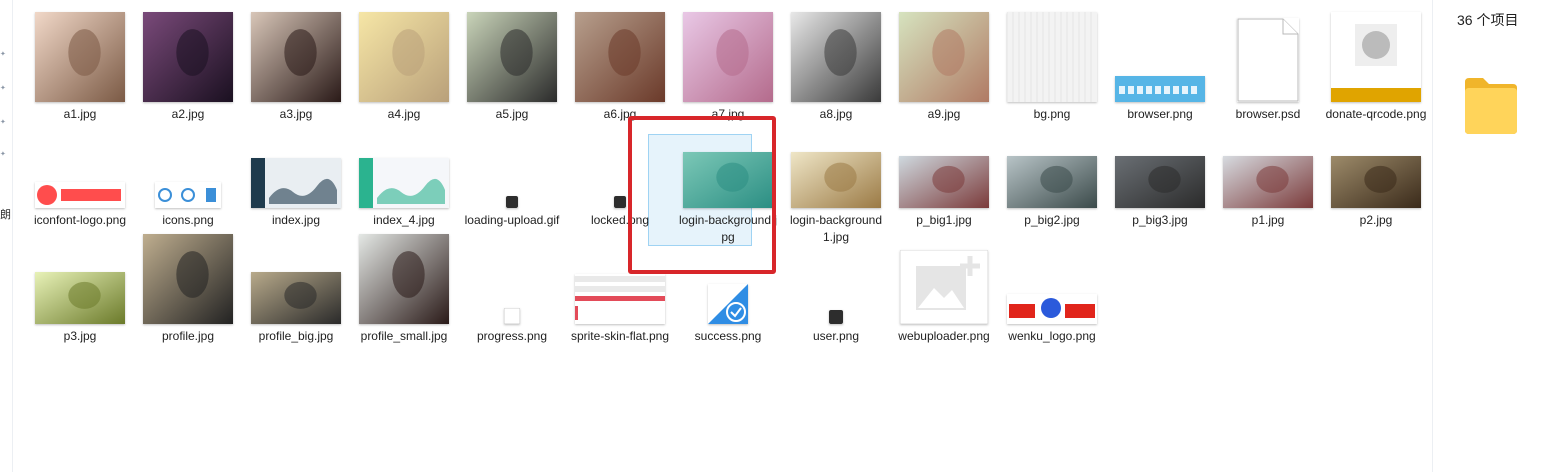  What do you see at coordinates (80, 114) in the screenshot?
I see `file-name: a1.jpg` at bounding box center [80, 114].